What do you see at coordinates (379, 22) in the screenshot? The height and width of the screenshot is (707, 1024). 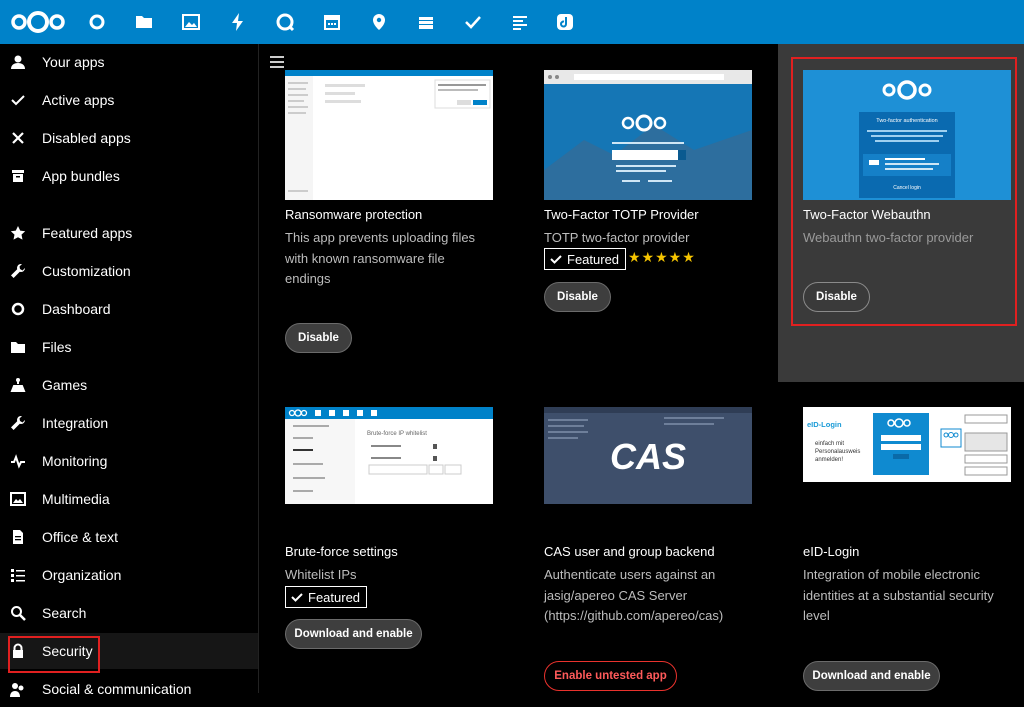 I see `maps-icon` at bounding box center [379, 22].